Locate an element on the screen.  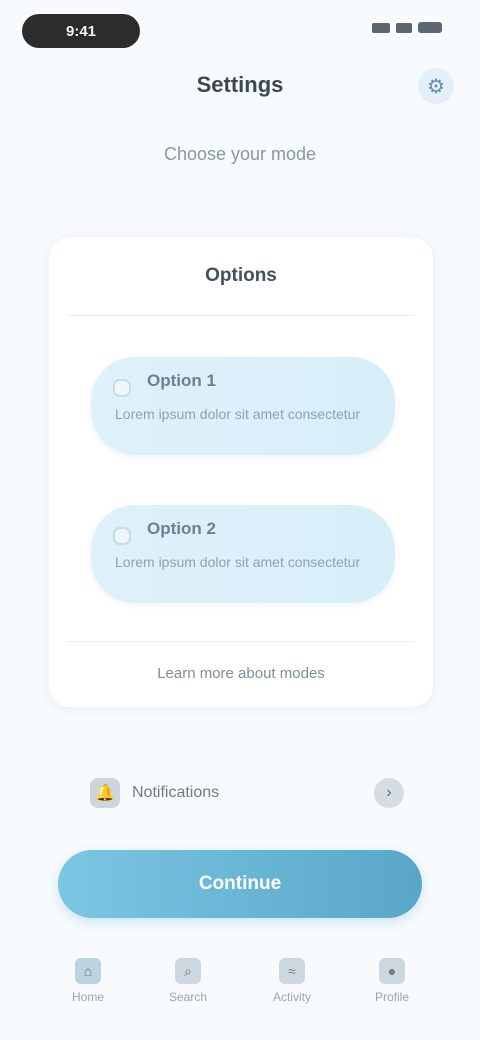
tab-label: Search is located at coordinates (188, 997).